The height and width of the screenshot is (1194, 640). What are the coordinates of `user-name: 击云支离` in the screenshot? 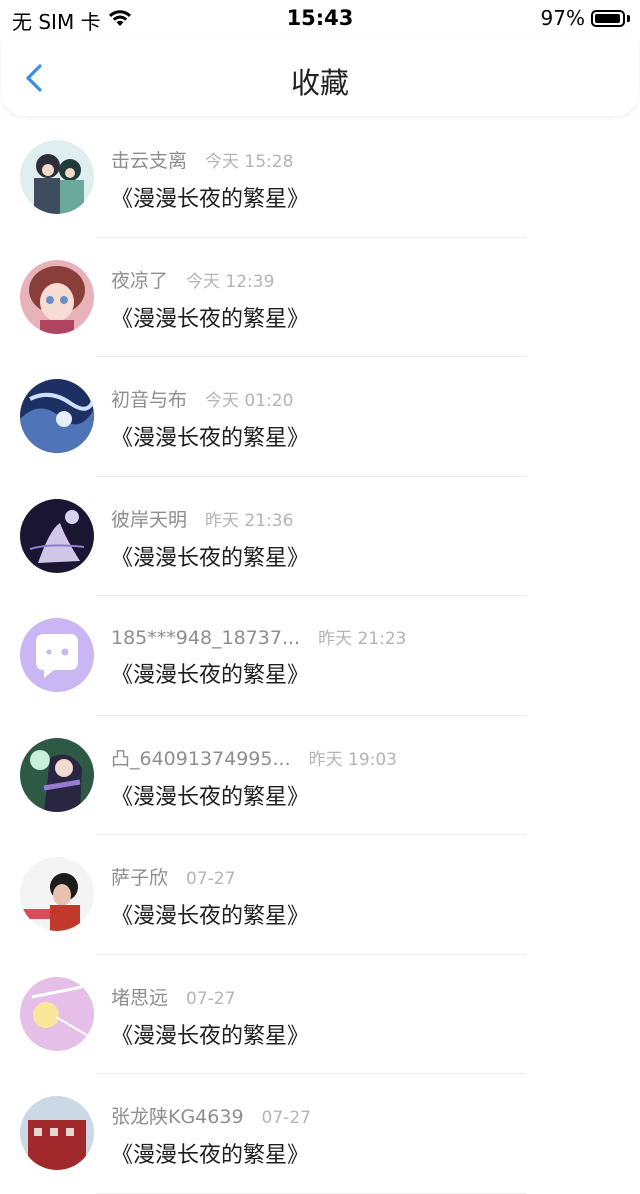 It's located at (149, 159).